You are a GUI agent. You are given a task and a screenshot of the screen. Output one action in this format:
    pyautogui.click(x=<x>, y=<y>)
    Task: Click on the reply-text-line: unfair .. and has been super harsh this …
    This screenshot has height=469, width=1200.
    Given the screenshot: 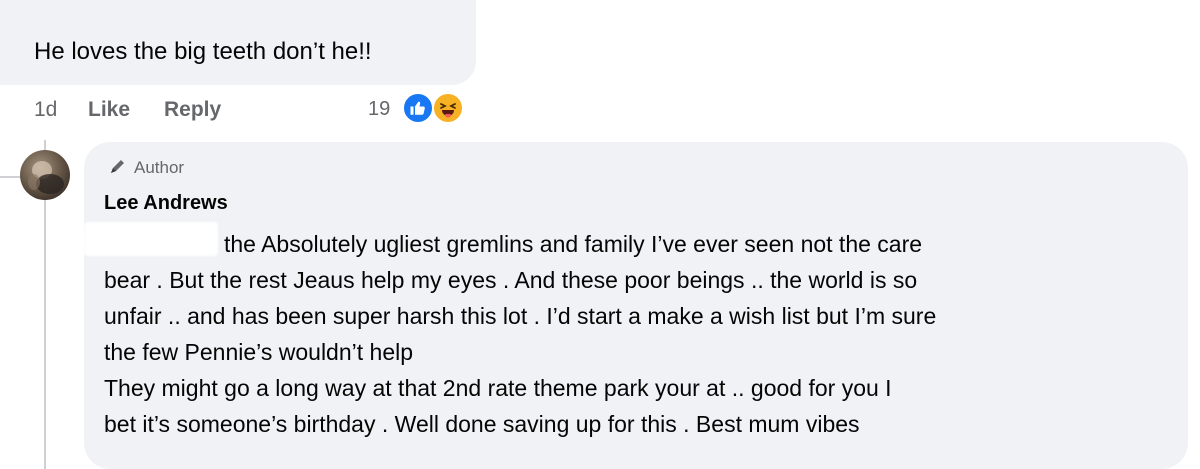 What is the action you would take?
    pyautogui.click(x=520, y=316)
    